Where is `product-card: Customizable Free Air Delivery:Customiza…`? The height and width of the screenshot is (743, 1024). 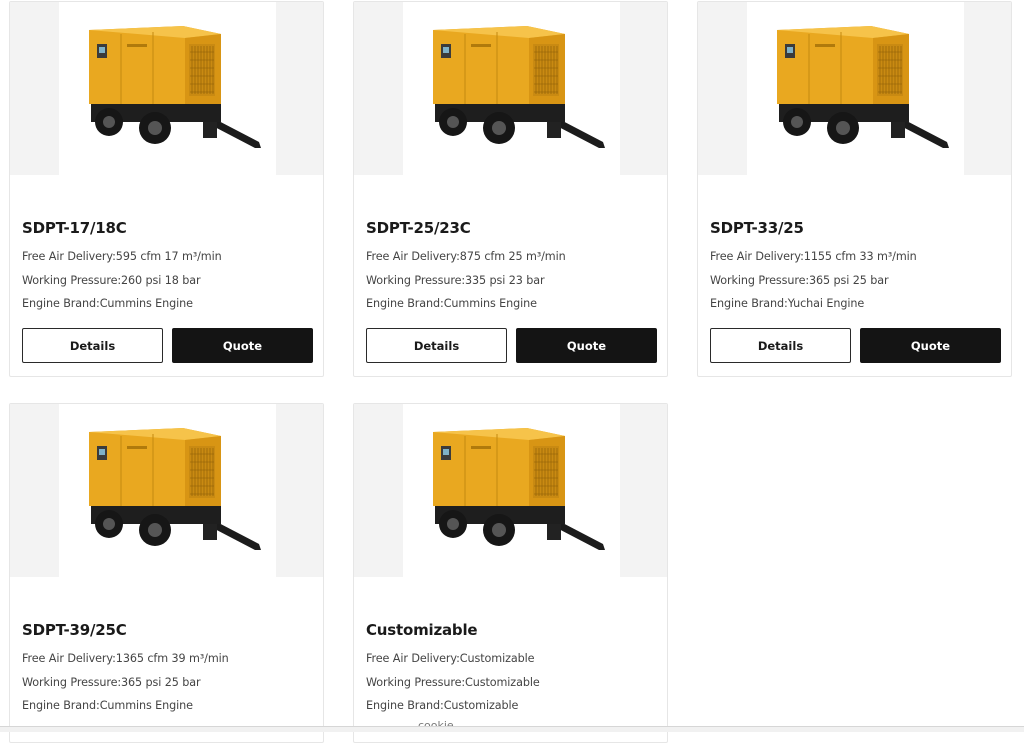 product-card: Customizable Free Air Delivery:Customiza… is located at coordinates (510, 573).